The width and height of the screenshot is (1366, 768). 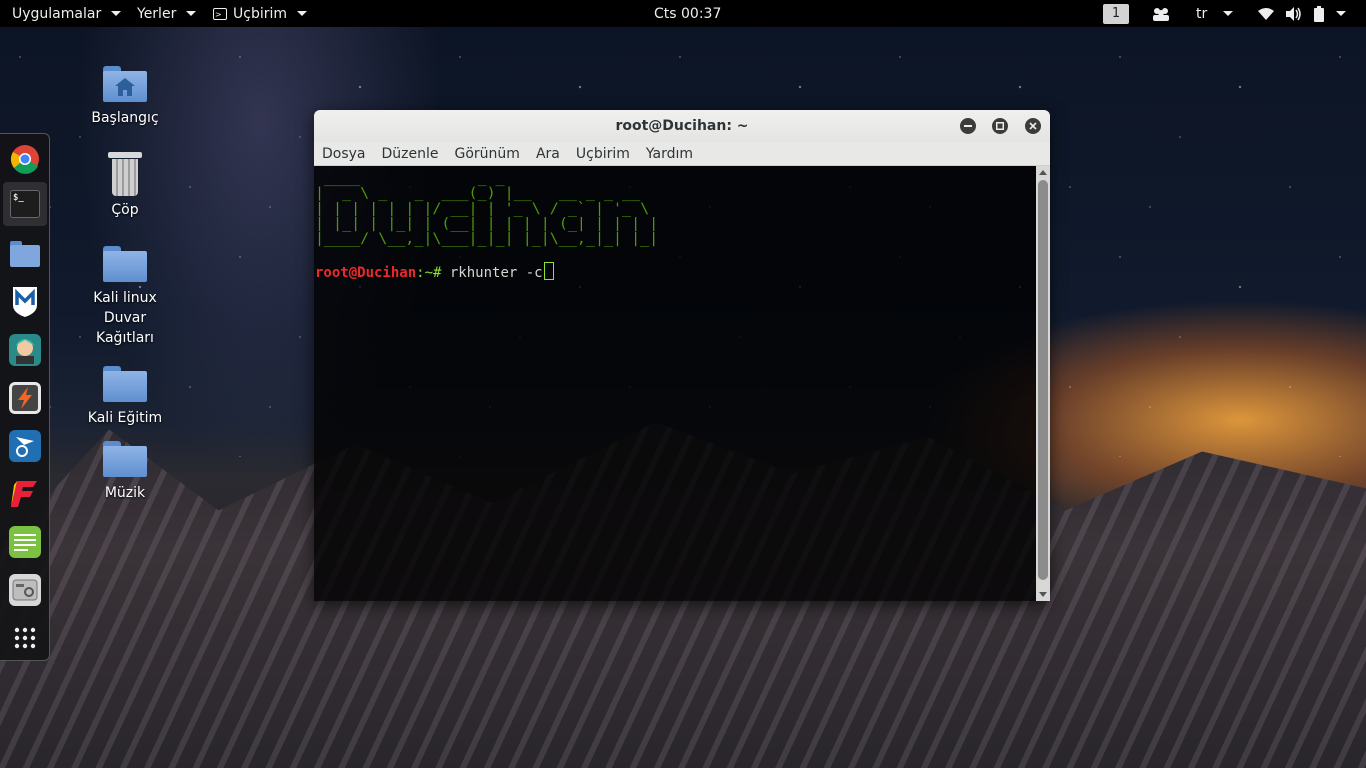 I want to click on accessibility-menu, so click(x=1161, y=13).